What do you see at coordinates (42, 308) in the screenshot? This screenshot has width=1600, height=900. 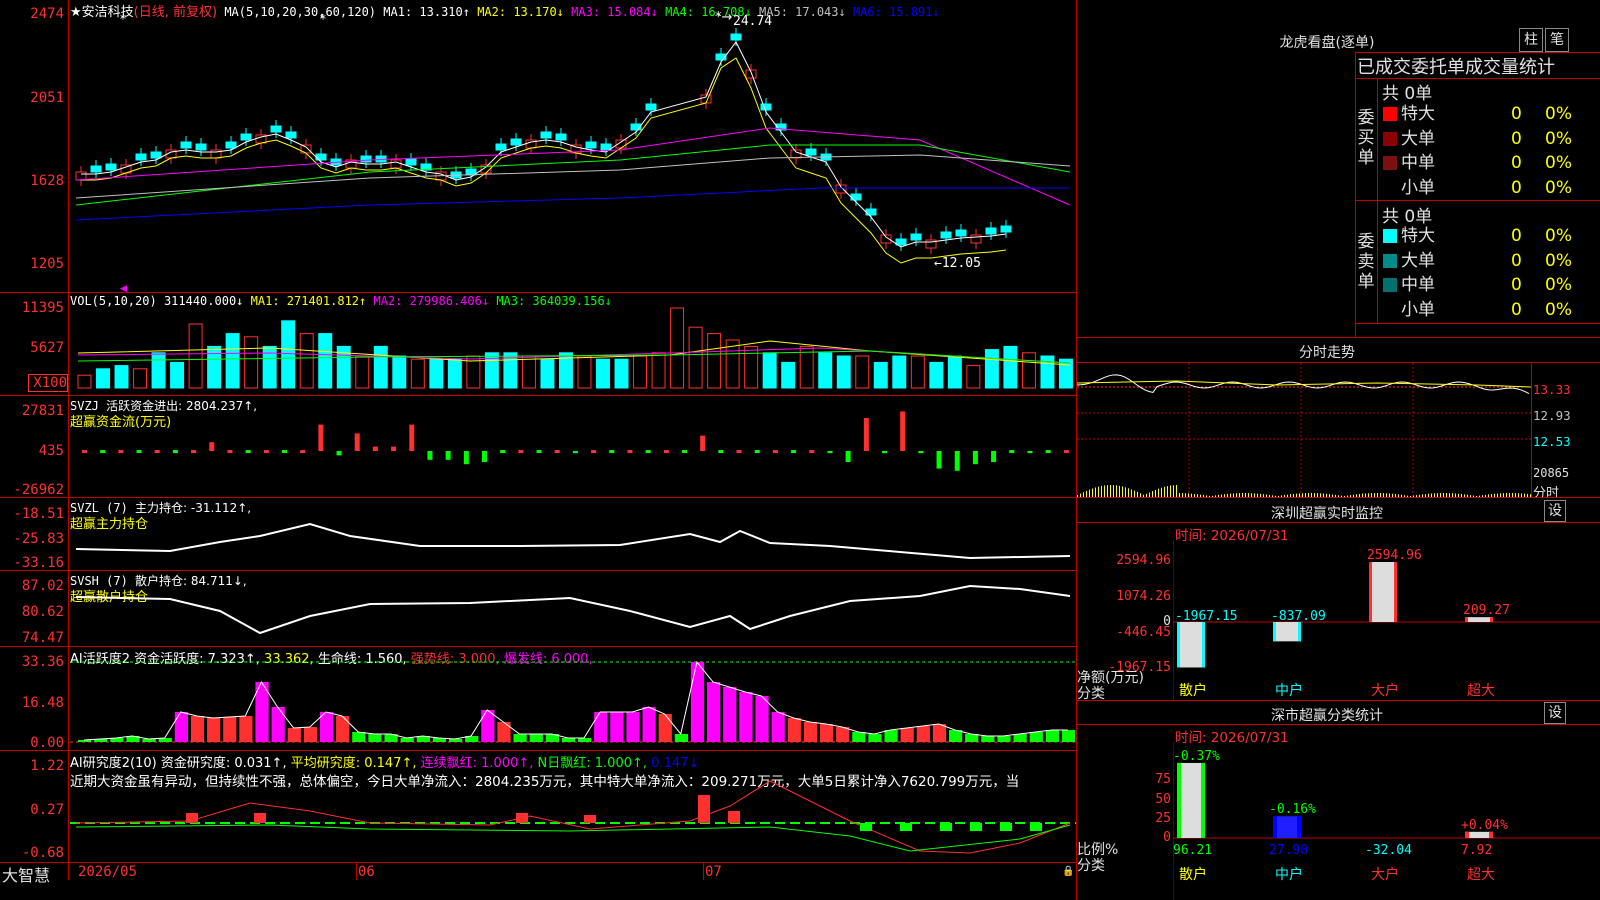 I see `vol-tick: 11395` at bounding box center [42, 308].